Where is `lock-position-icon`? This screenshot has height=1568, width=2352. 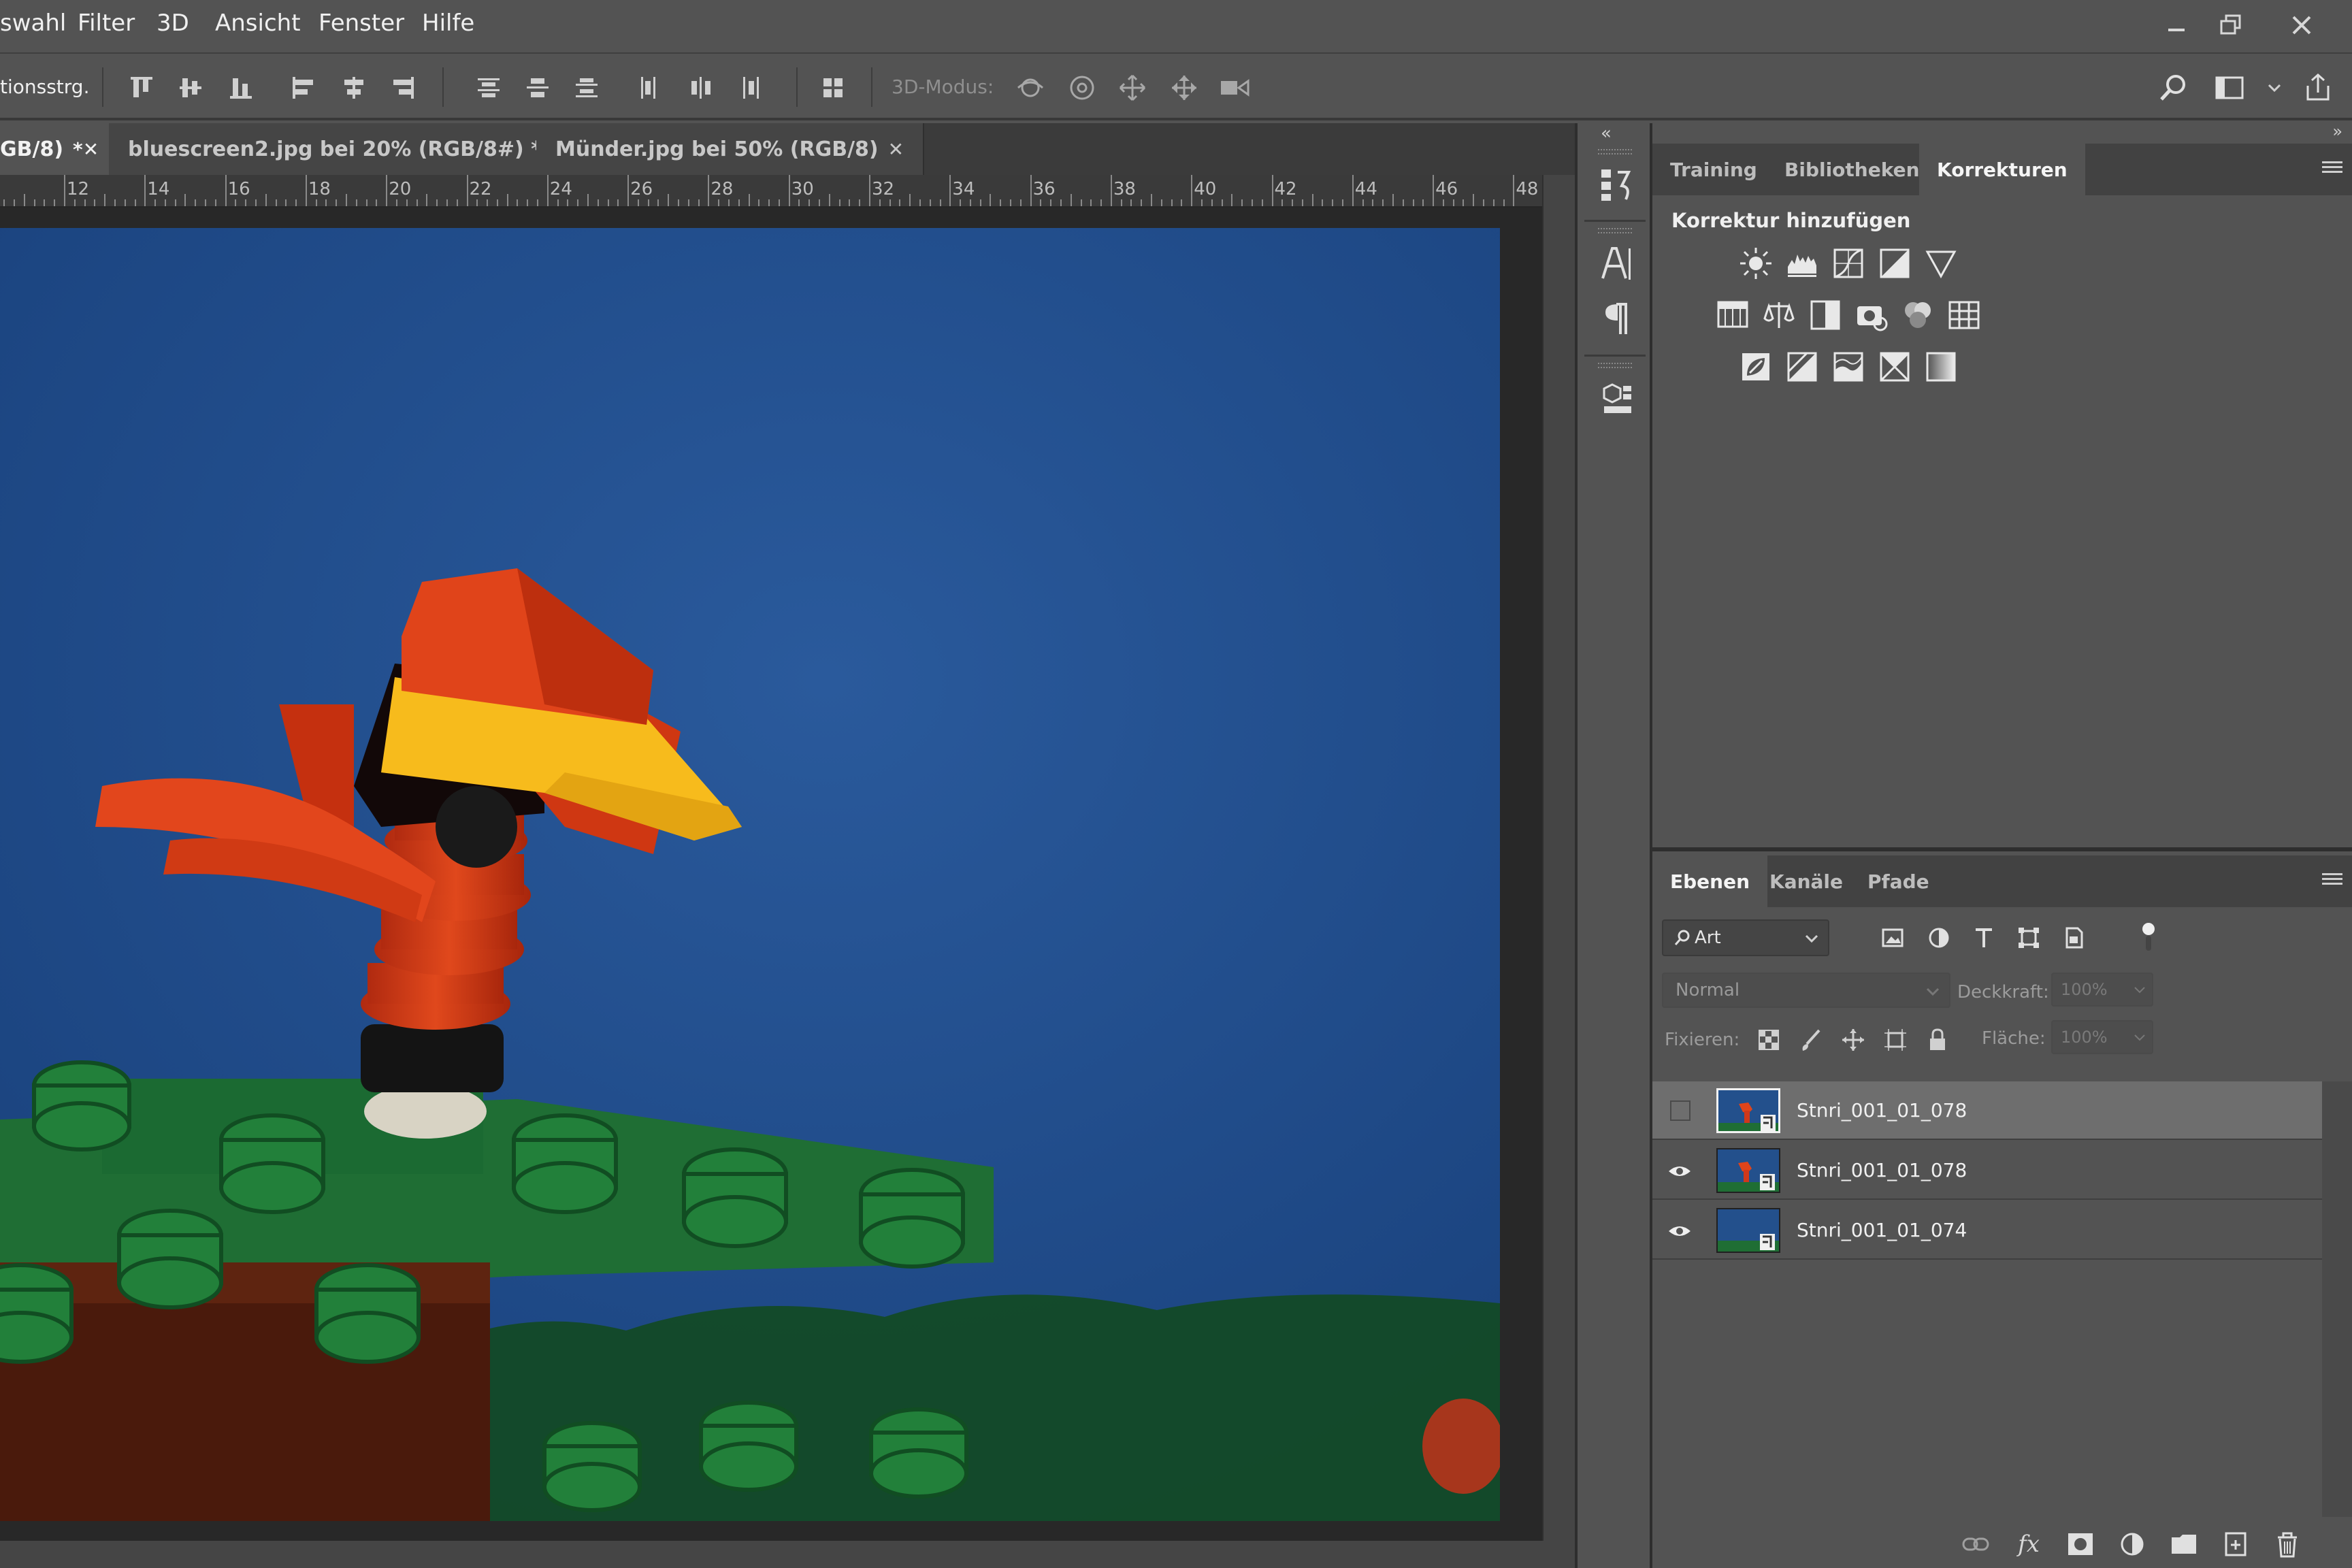 lock-position-icon is located at coordinates (1854, 1040).